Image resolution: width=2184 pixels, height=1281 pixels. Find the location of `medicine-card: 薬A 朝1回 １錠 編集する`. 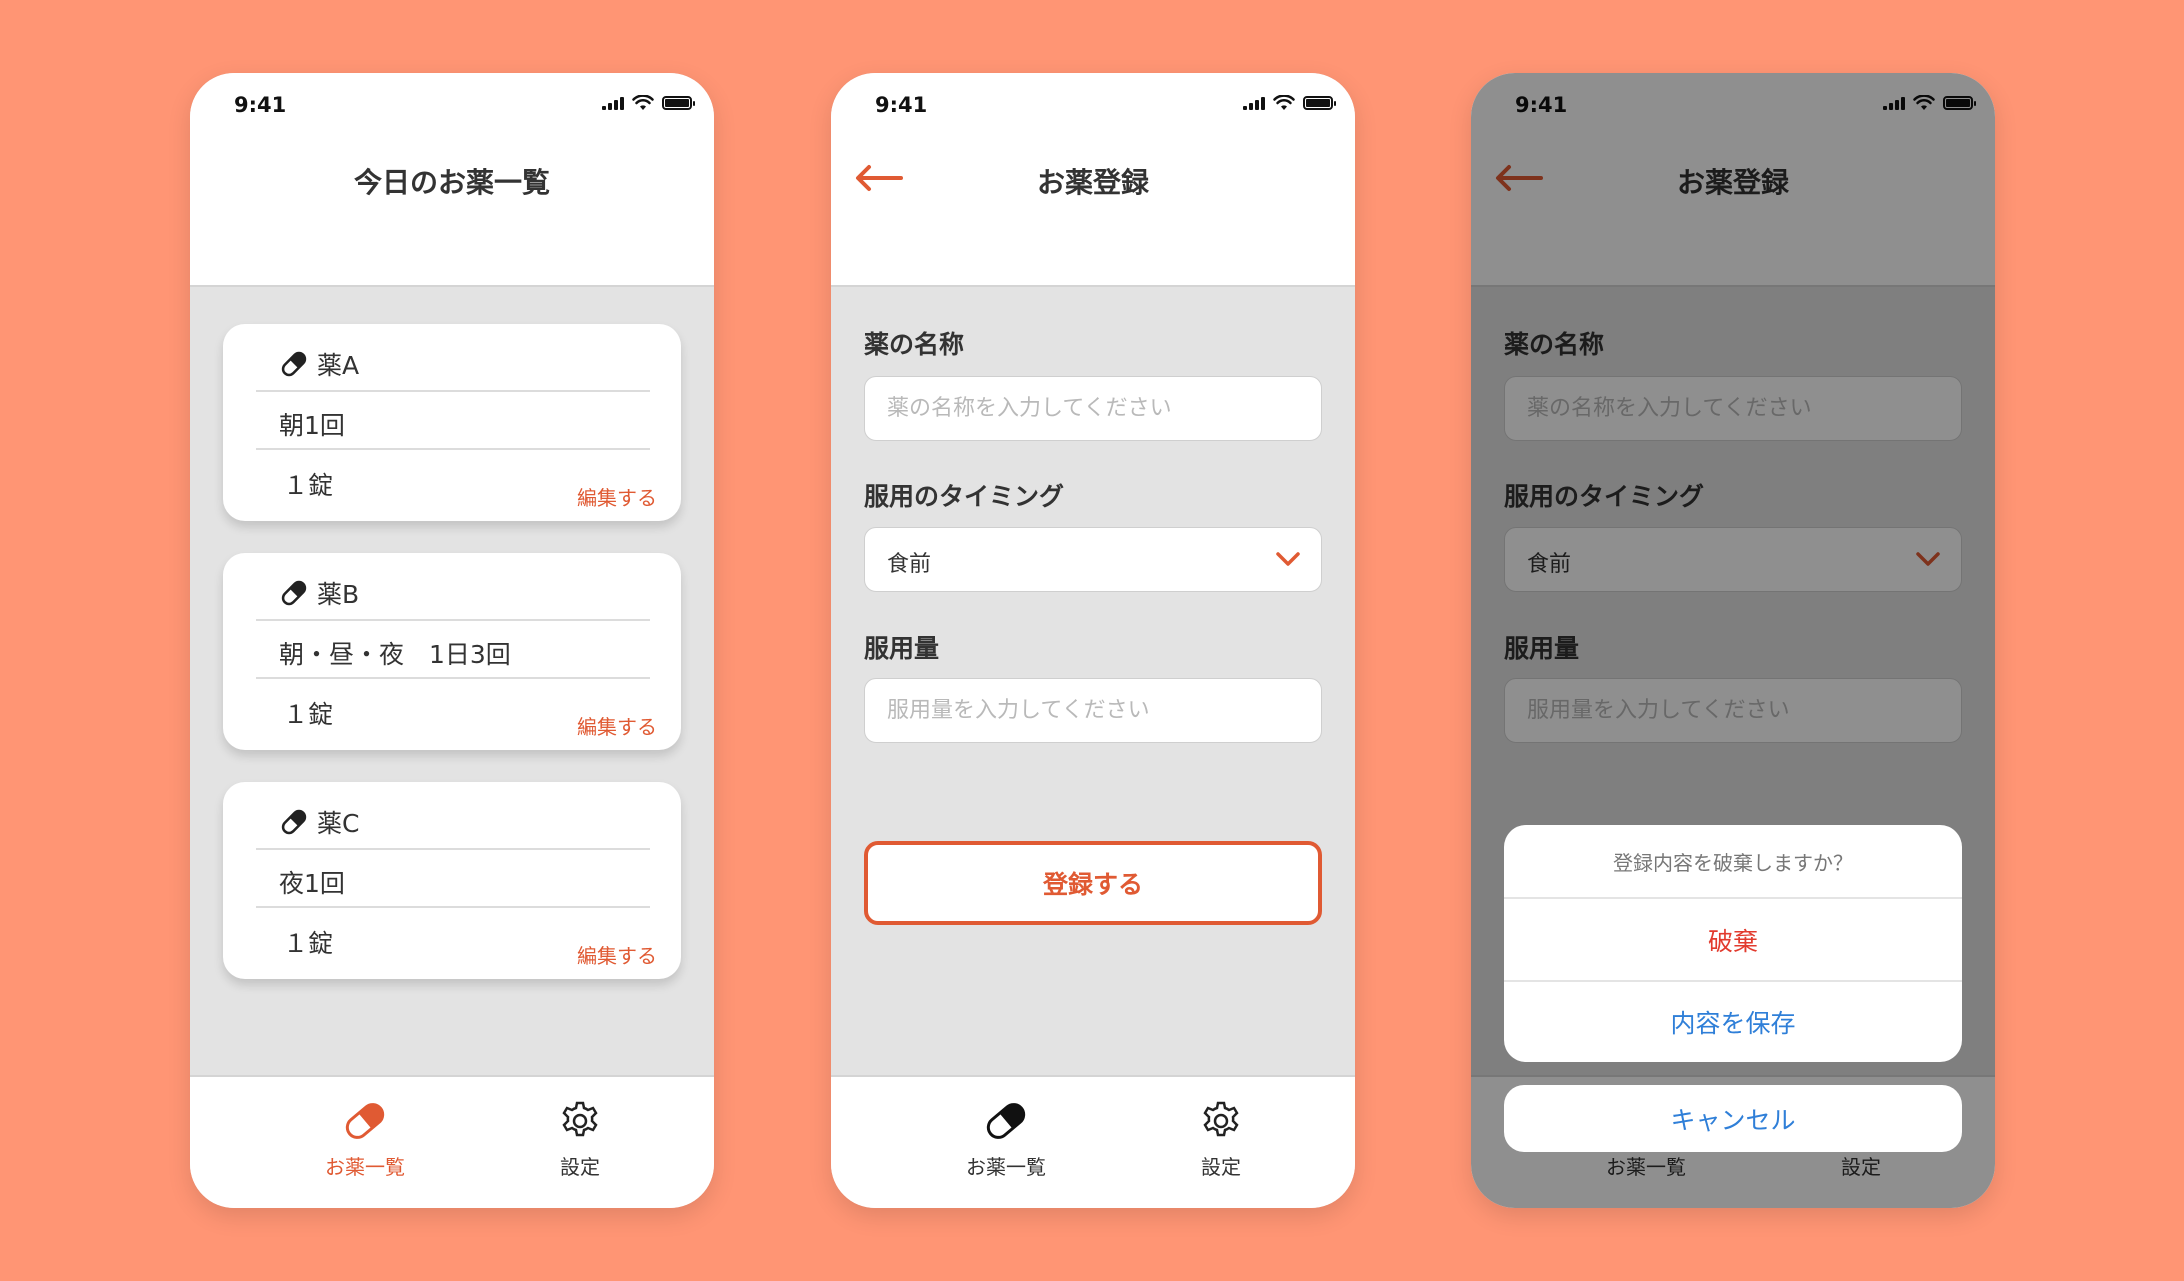

medicine-card: 薬A 朝1回 １錠 編集する is located at coordinates (452, 422).